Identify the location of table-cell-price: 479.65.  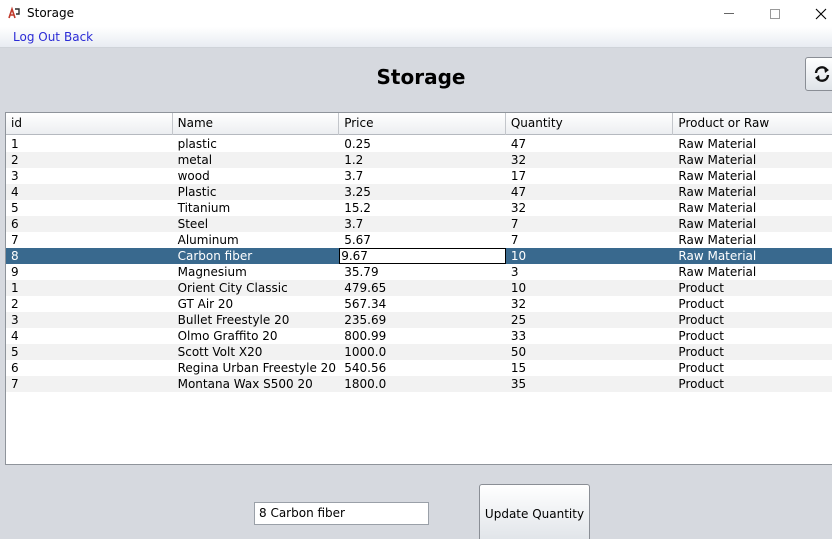
(422, 288).